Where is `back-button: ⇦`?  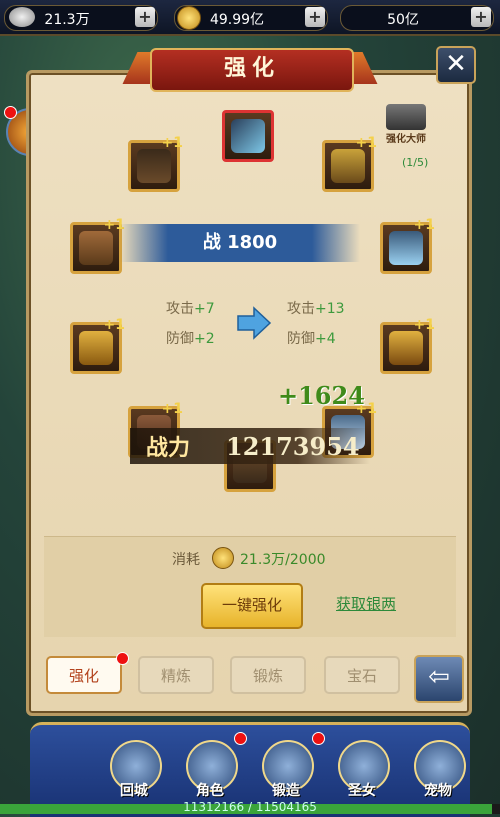
back-button: ⇦ is located at coordinates (439, 679).